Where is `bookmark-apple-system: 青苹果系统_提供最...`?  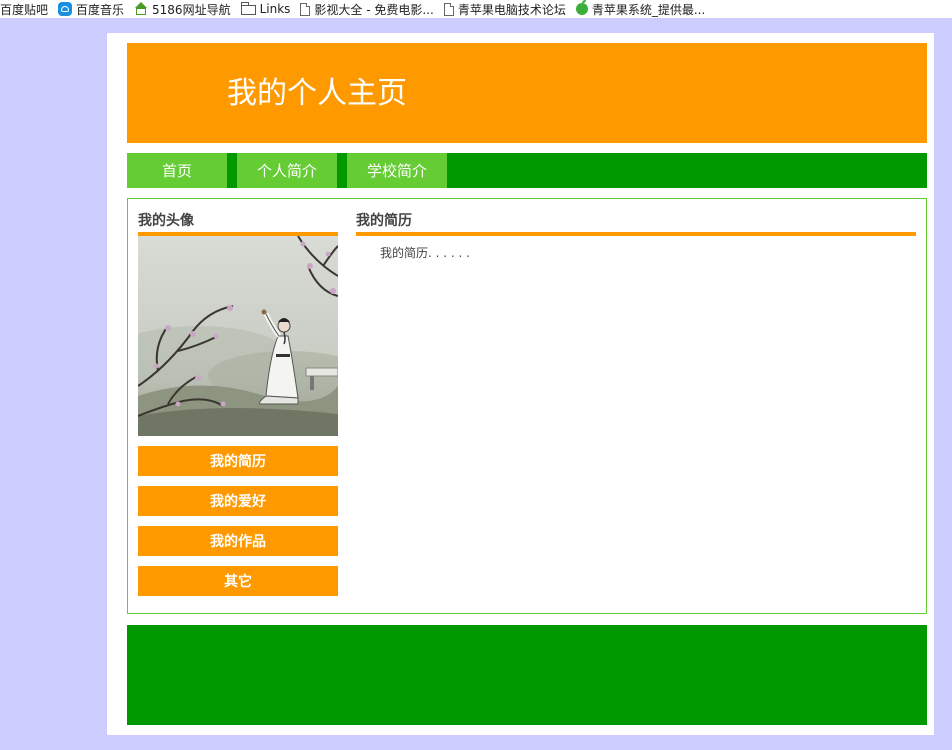 bookmark-apple-system: 青苹果系统_提供最... is located at coordinates (640, 9).